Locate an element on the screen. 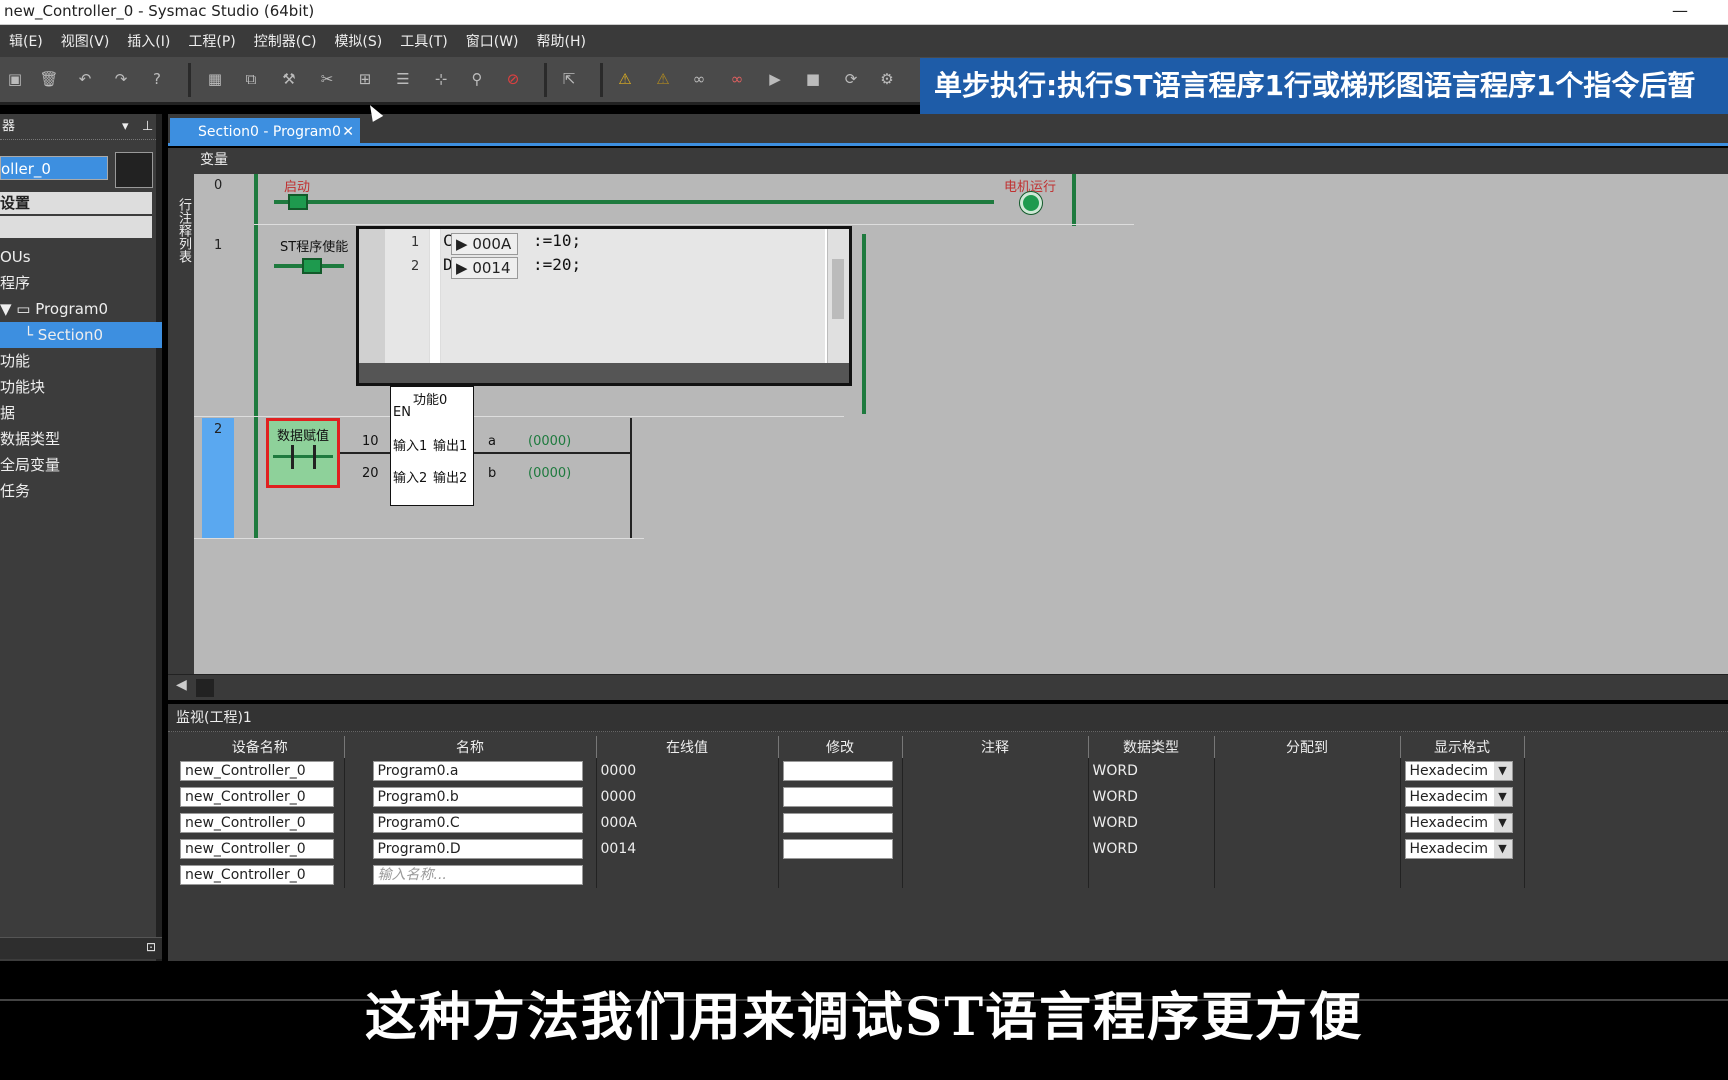 The width and height of the screenshot is (1728, 1080). list-icon: ☰ is located at coordinates (403, 79).